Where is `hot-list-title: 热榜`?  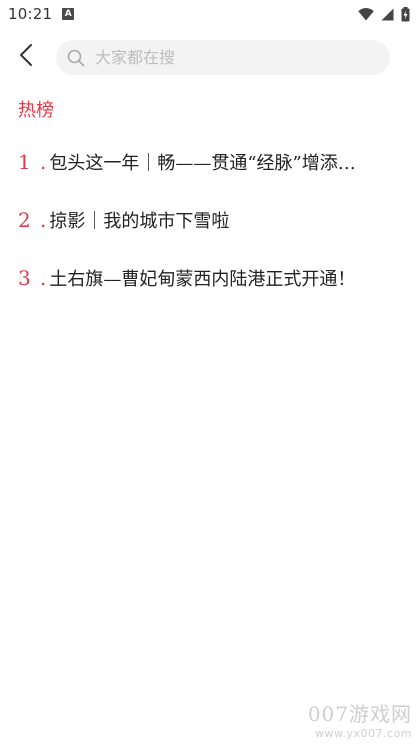
hot-list-title: 热榜 is located at coordinates (36, 110).